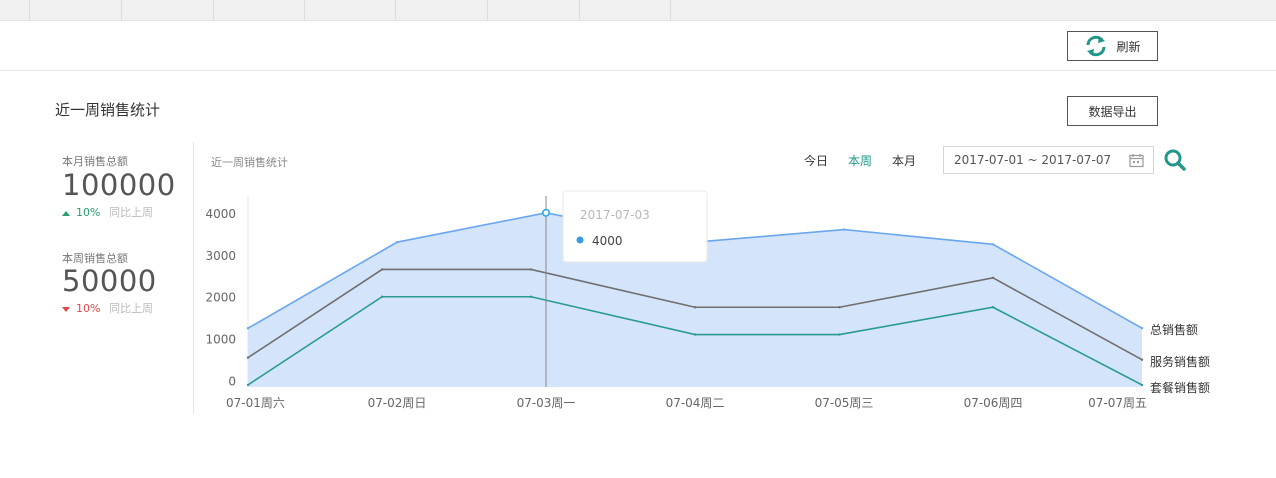 This screenshot has height=478, width=1276. What do you see at coordinates (220, 340) in the screenshot?
I see `y-tick-label: 1000` at bounding box center [220, 340].